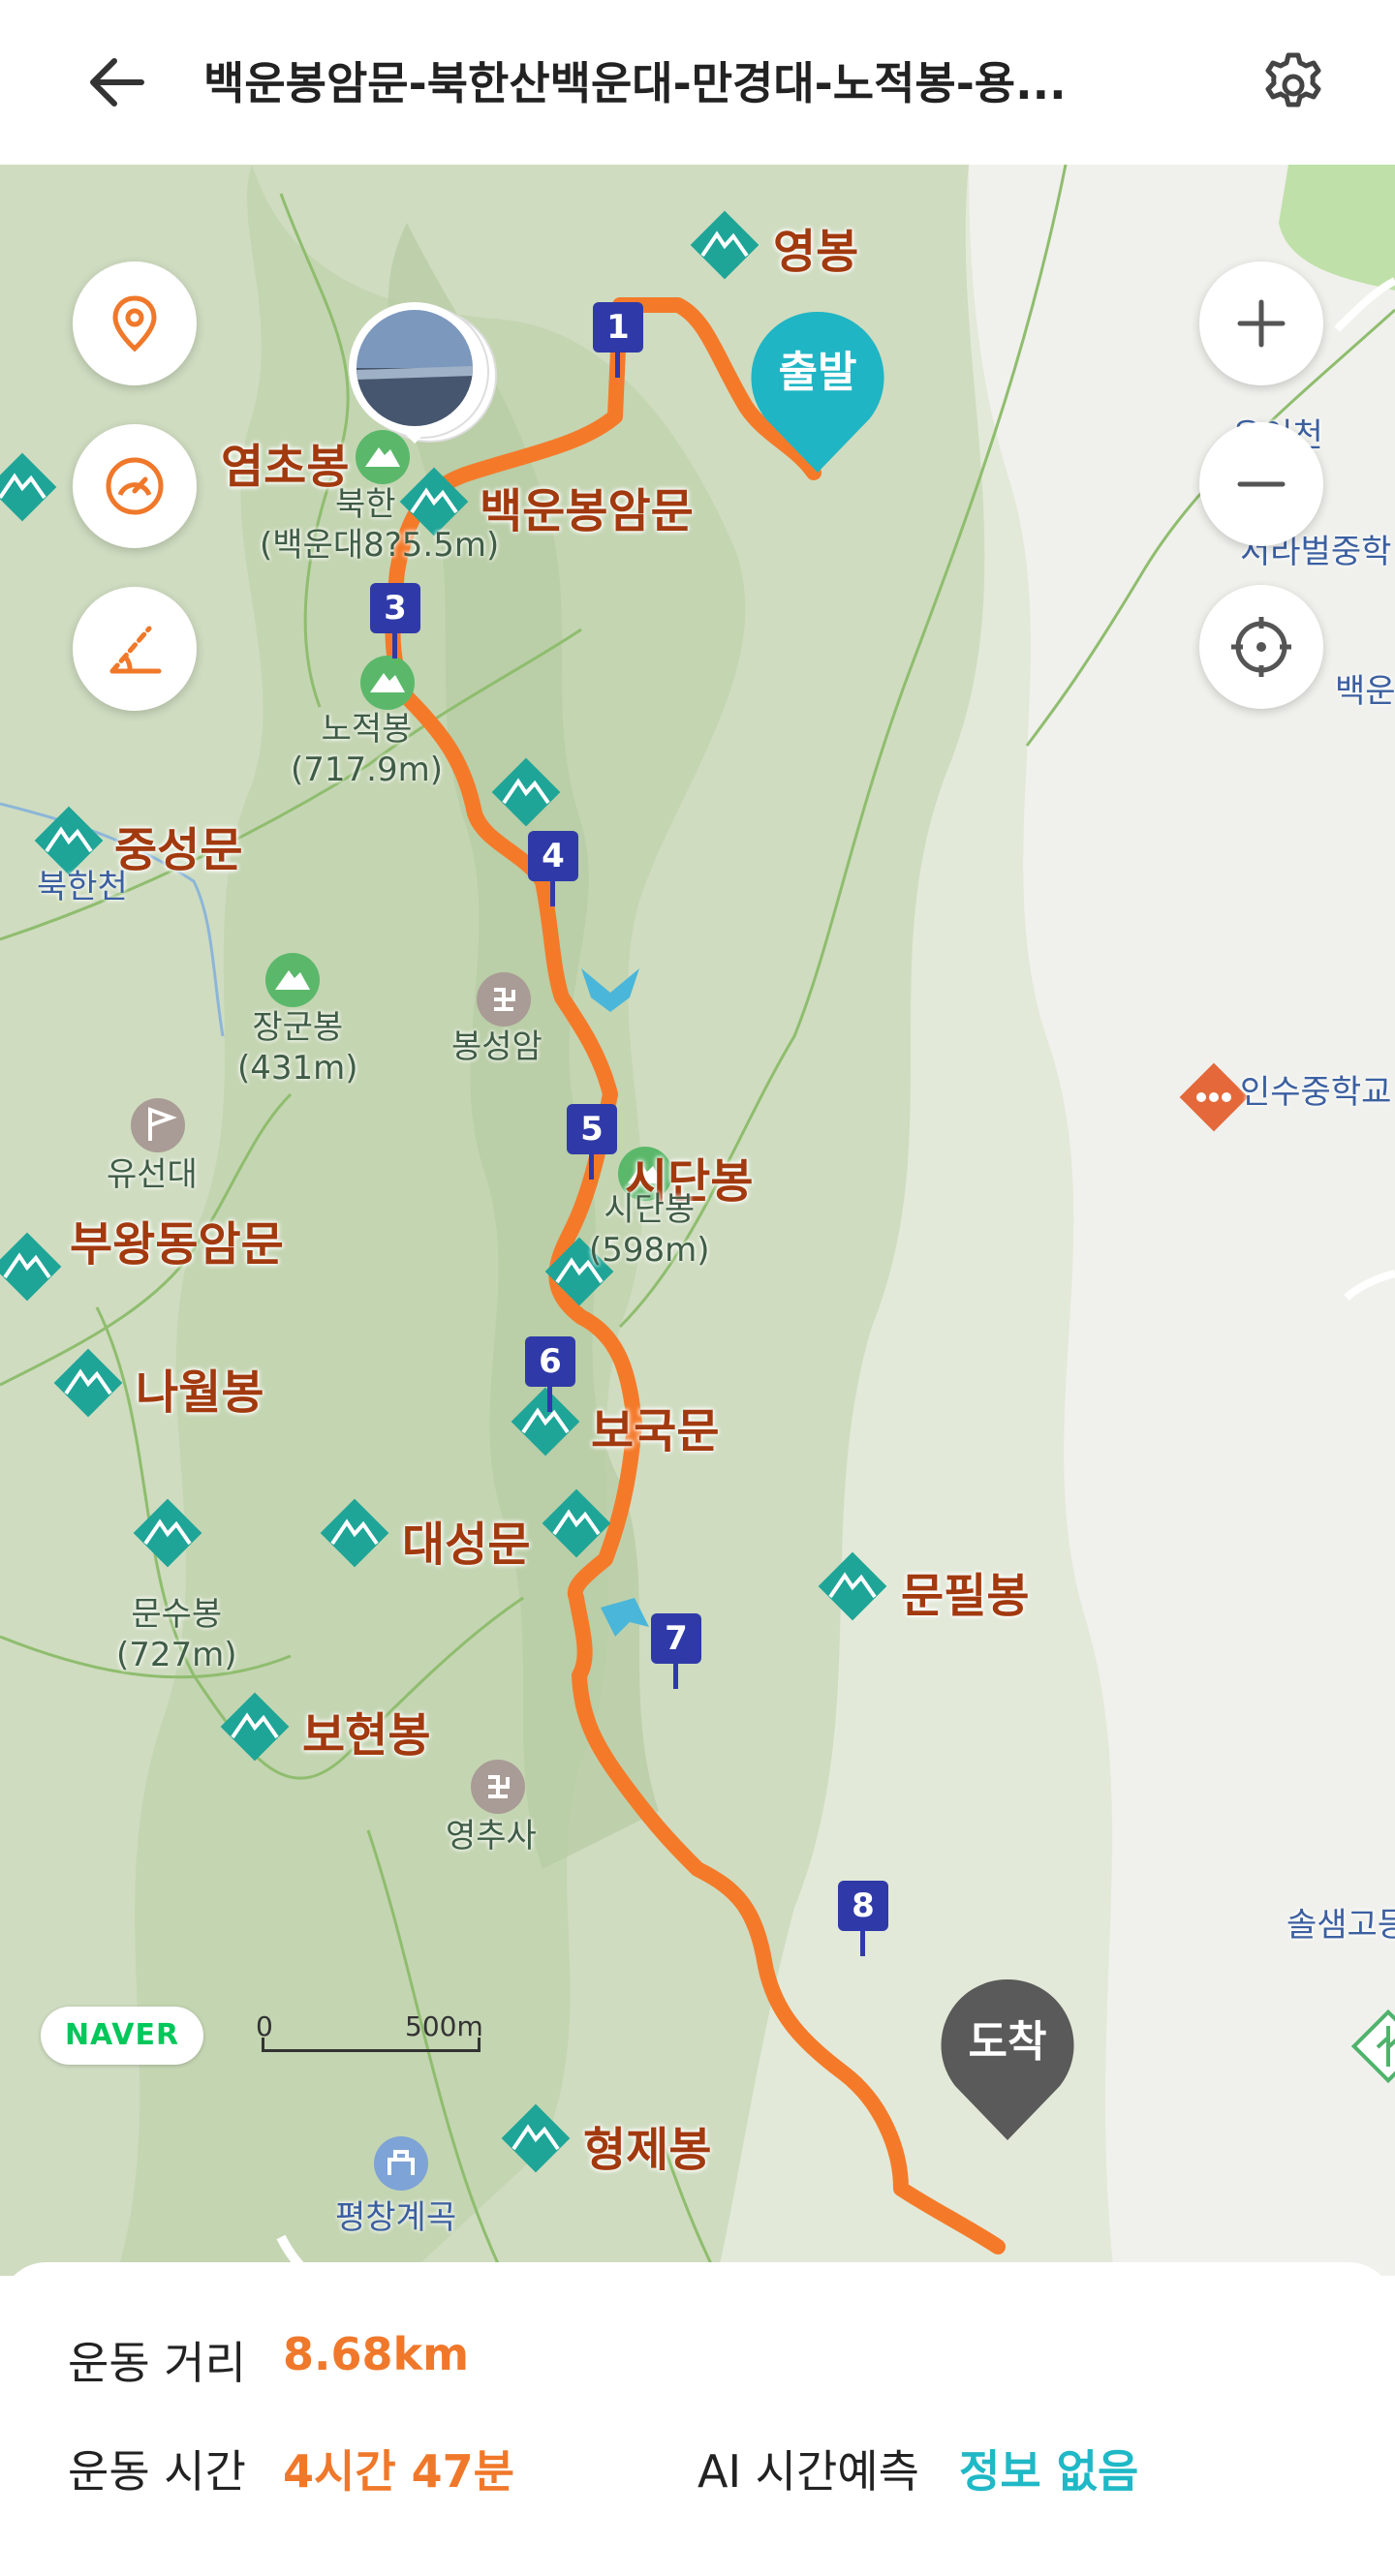 This screenshot has height=2576, width=1395. What do you see at coordinates (157, 2471) in the screenshot?
I see `time-label: 운동 시간` at bounding box center [157, 2471].